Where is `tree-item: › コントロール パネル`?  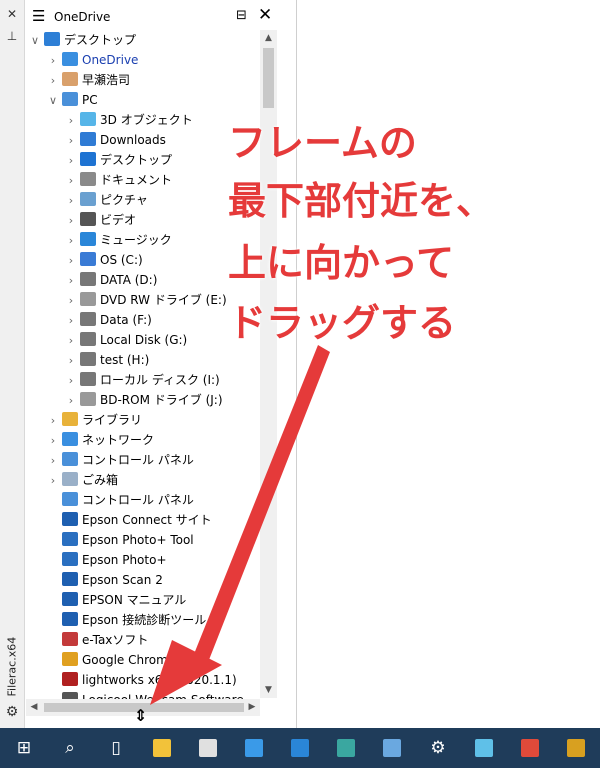 tree-item: › コントロール パネル is located at coordinates (120, 460).